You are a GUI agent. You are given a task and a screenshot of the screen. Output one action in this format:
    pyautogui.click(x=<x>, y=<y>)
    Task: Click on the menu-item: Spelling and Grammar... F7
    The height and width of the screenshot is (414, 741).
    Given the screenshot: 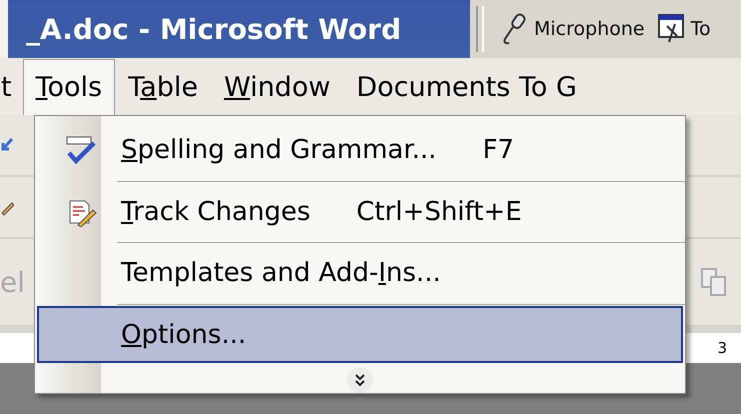 What is the action you would take?
    pyautogui.click(x=360, y=150)
    